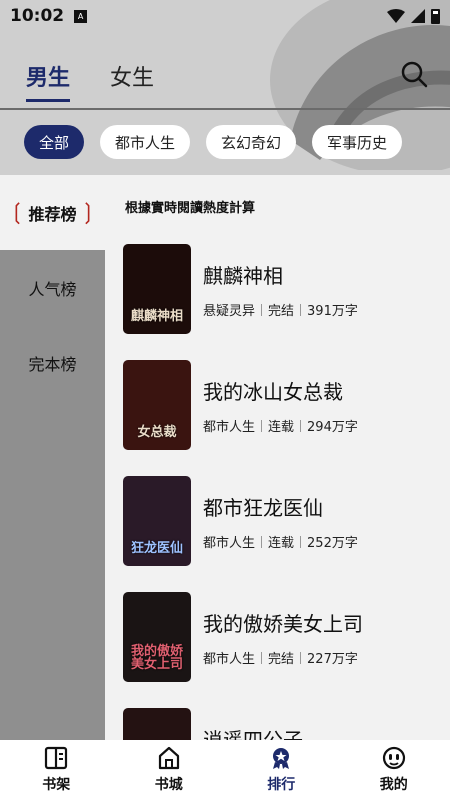 Image resolution: width=450 pixels, height=800 pixels. What do you see at coordinates (168, 758) in the screenshot?
I see `bookstore-icon` at bounding box center [168, 758].